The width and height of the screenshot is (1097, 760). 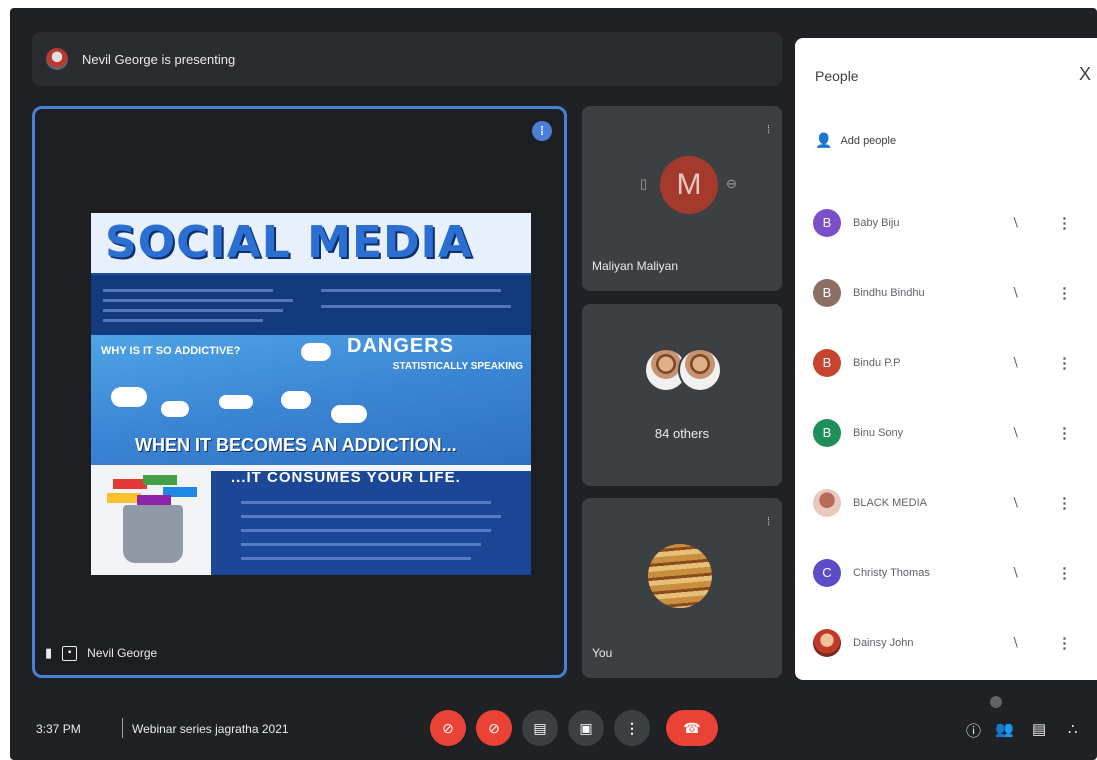 I want to click on person-name: Baby Biju, so click(x=876, y=223).